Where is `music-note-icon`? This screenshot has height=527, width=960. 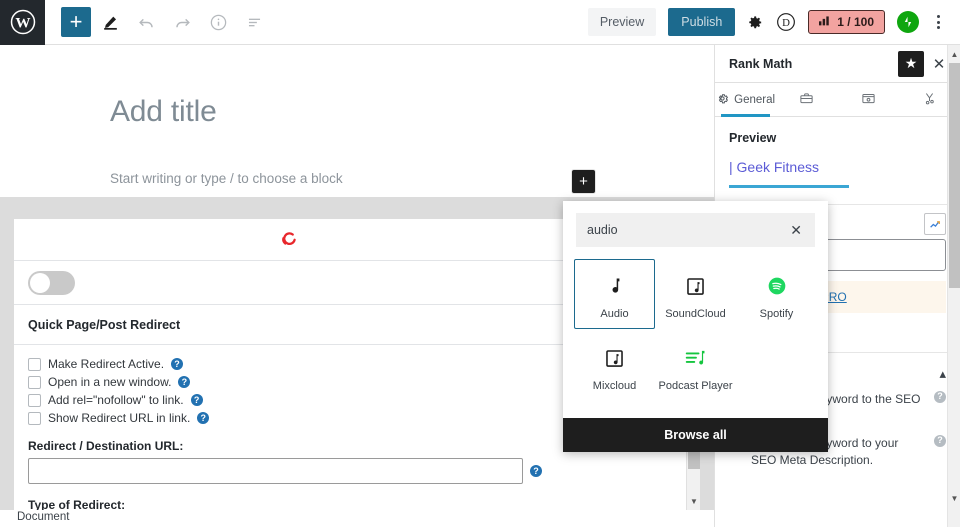 music-note-icon is located at coordinates (615, 286).